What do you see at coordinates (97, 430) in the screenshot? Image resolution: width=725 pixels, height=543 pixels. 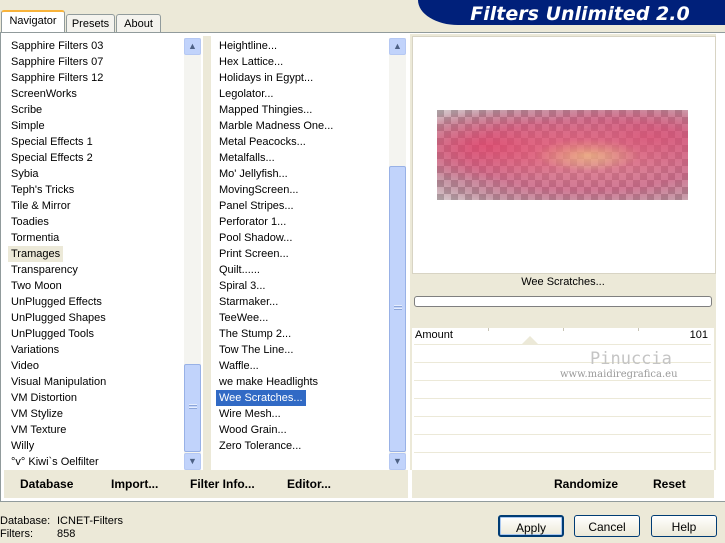 I see `category-list-item: VM Texture` at bounding box center [97, 430].